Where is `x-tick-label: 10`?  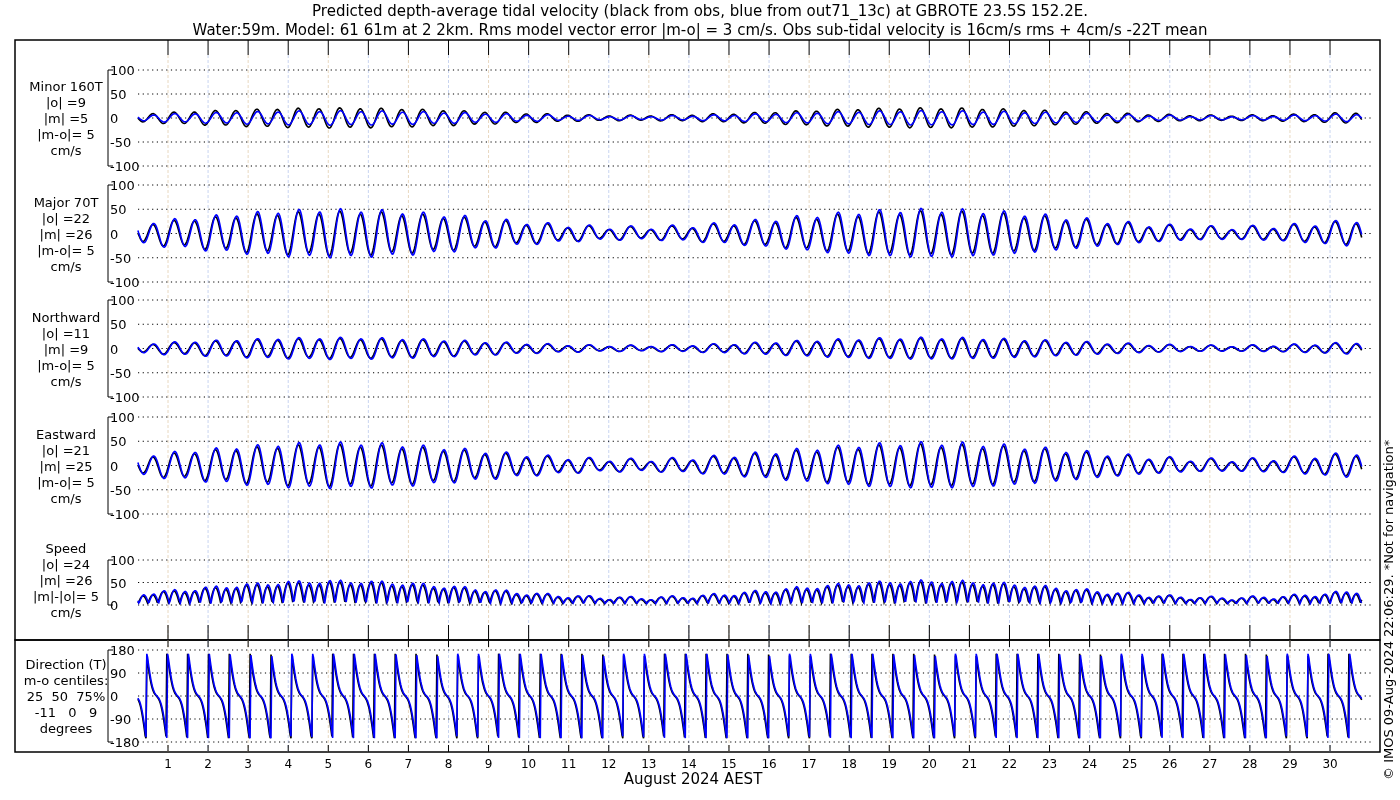 x-tick-label: 10 is located at coordinates (529, 764).